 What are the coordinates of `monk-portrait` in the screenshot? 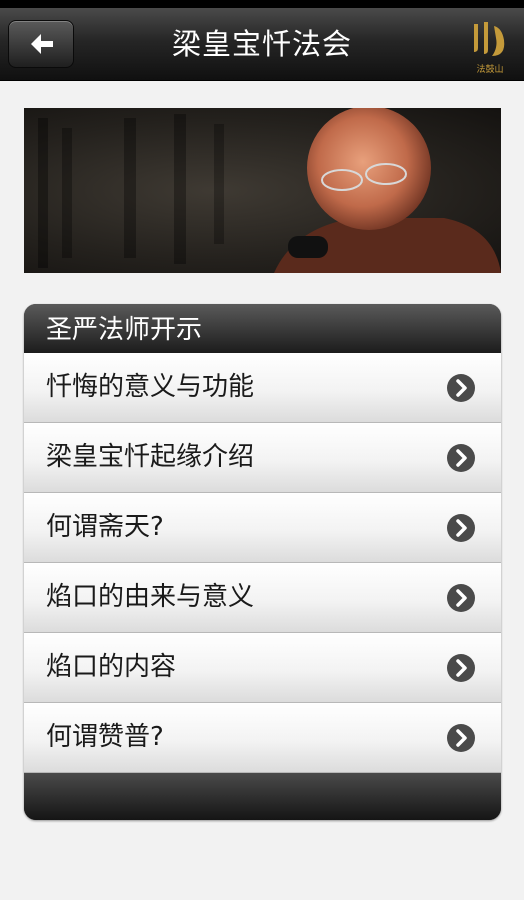 It's located at (387, 190).